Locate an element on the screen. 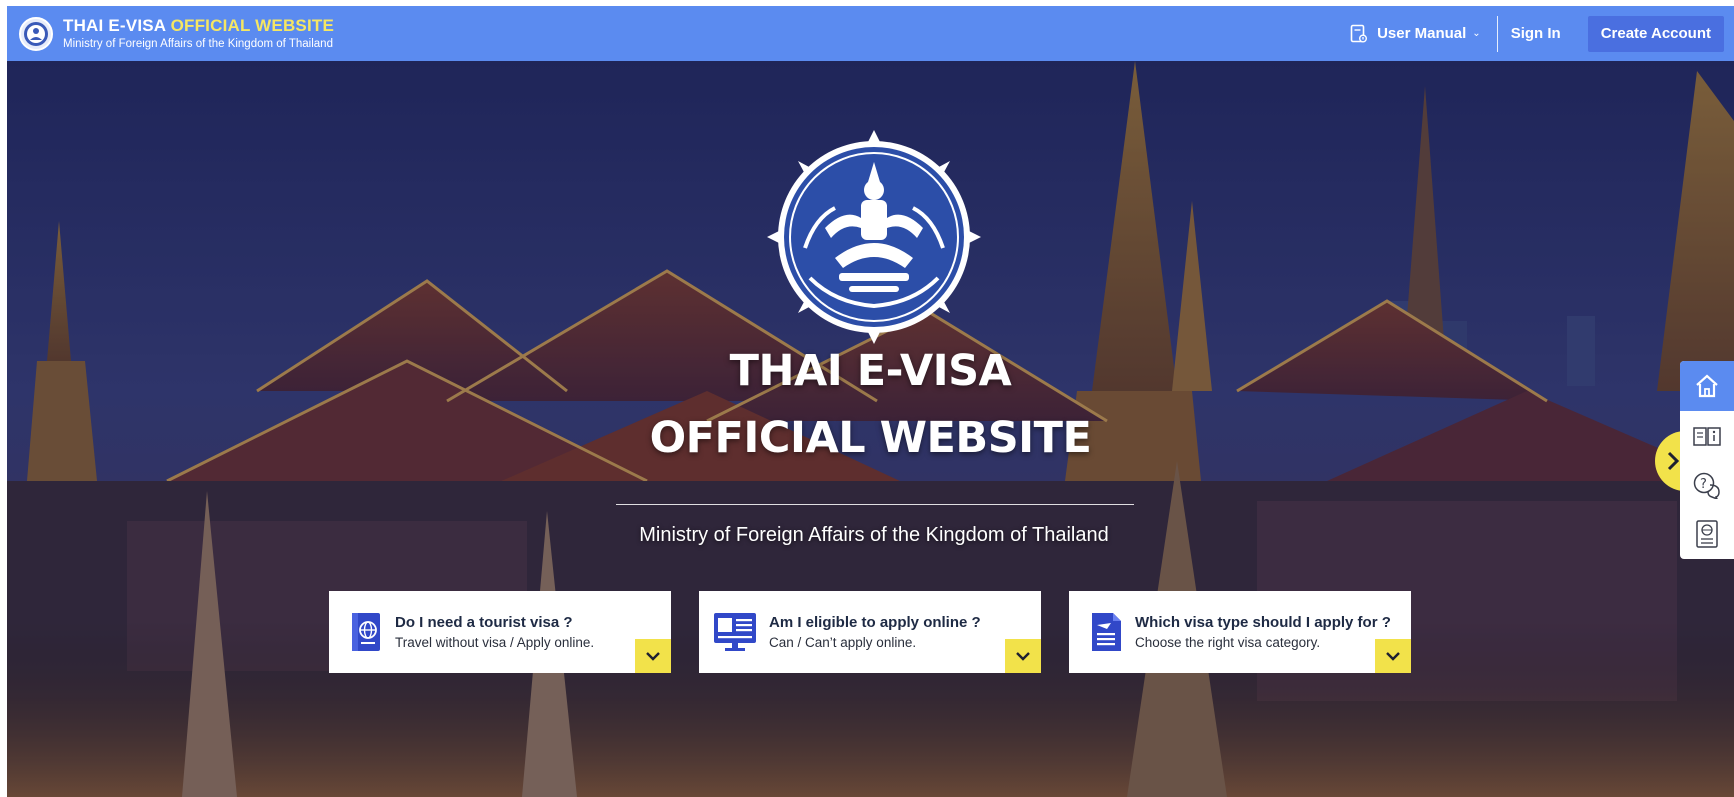 The image size is (1734, 797). hero-divider is located at coordinates (875, 504).